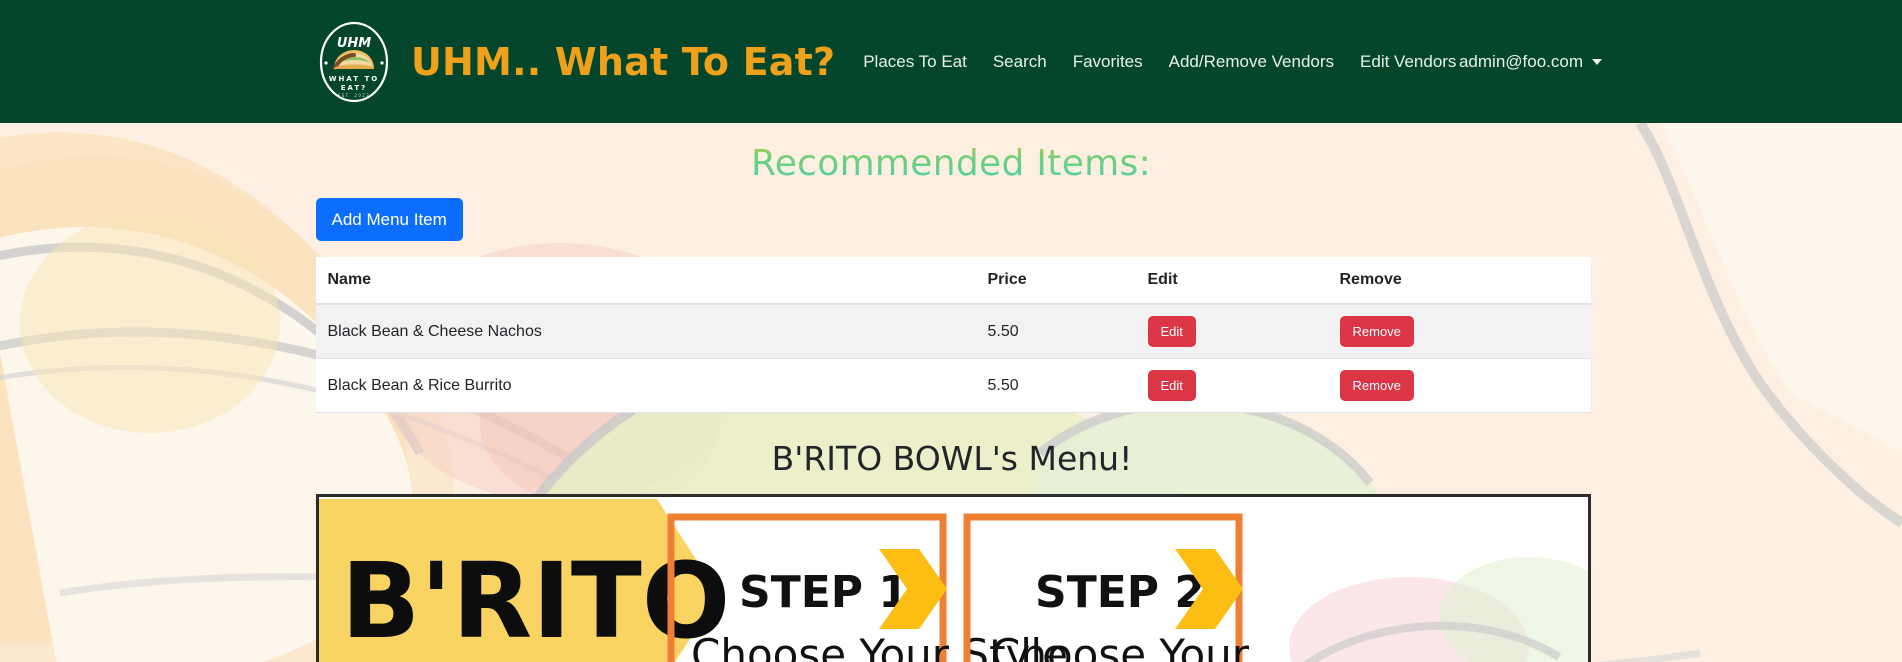 The height and width of the screenshot is (662, 1902). I want to click on account-email-label: admin@foo.com, so click(1520, 61).